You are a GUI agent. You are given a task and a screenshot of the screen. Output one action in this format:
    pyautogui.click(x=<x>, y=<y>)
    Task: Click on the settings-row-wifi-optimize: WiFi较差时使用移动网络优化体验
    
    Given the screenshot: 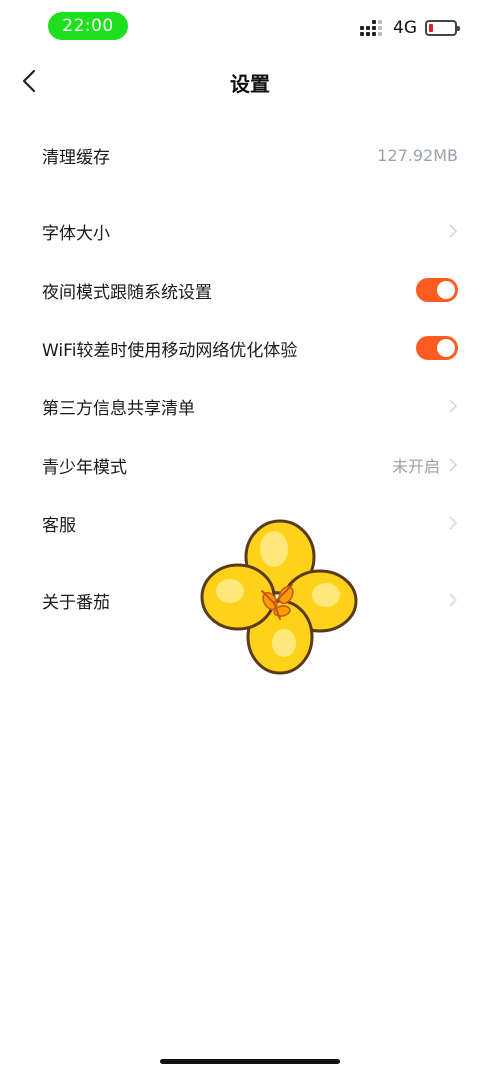 What is the action you would take?
    pyautogui.click(x=250, y=348)
    